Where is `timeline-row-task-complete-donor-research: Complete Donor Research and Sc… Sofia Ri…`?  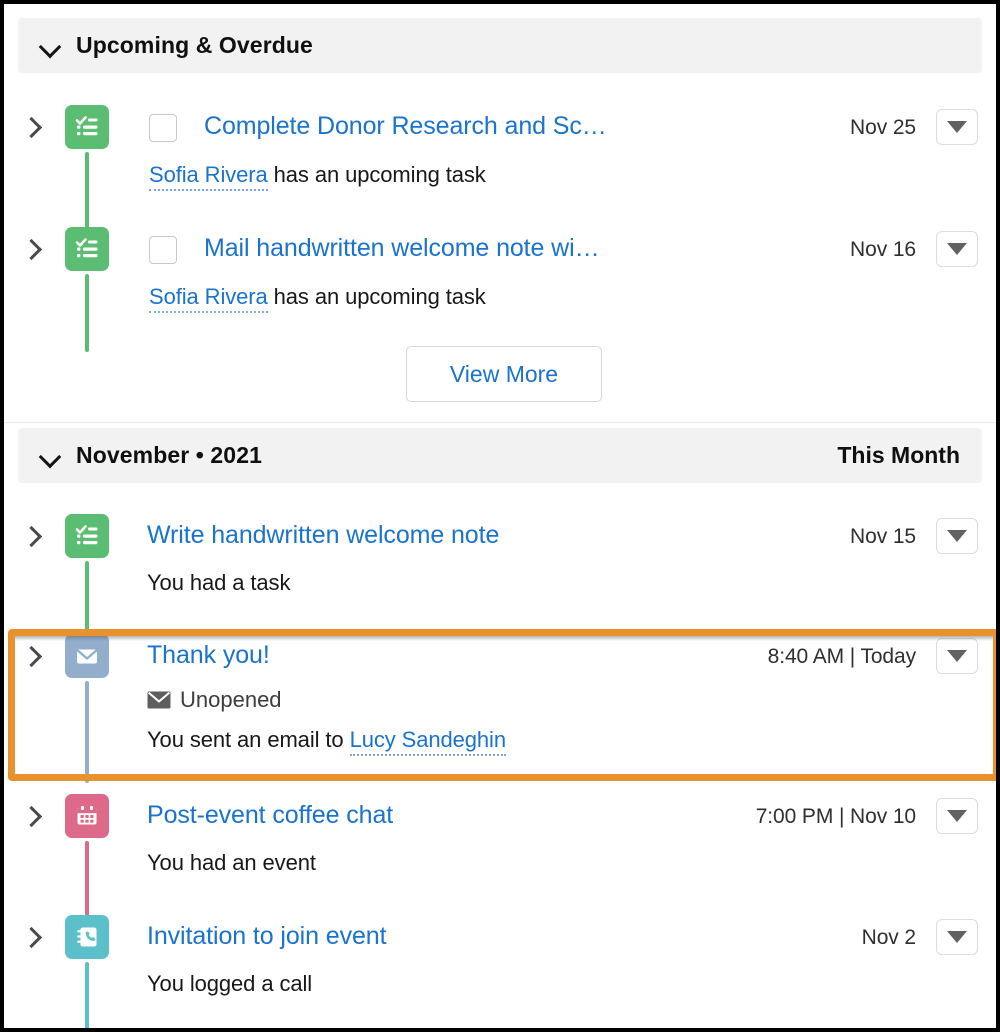
timeline-row-task-complete-donor-research: Complete Donor Research and Sc… Sofia Ri… is located at coordinates (500, 171).